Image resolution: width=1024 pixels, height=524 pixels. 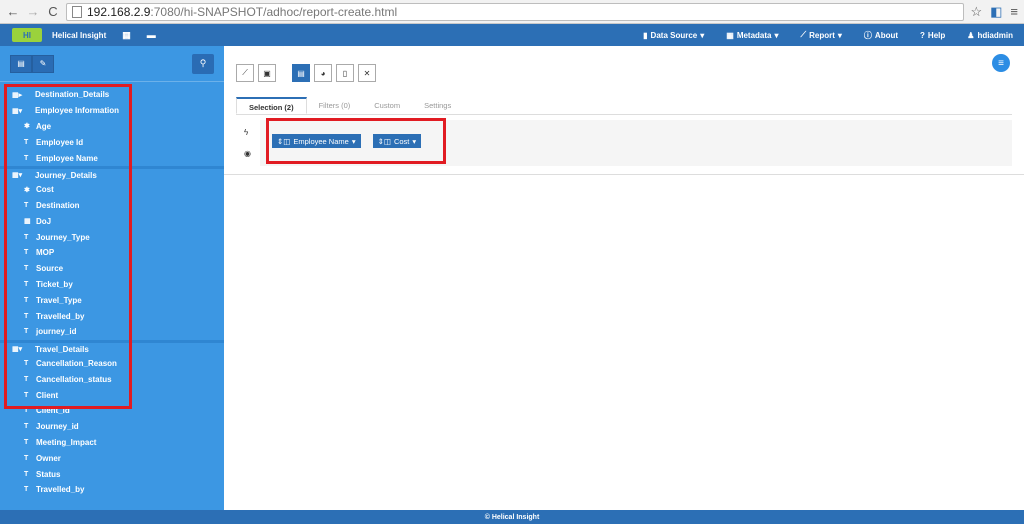 I want to click on tree-field: ▦ DoJ, so click(x=112, y=221).